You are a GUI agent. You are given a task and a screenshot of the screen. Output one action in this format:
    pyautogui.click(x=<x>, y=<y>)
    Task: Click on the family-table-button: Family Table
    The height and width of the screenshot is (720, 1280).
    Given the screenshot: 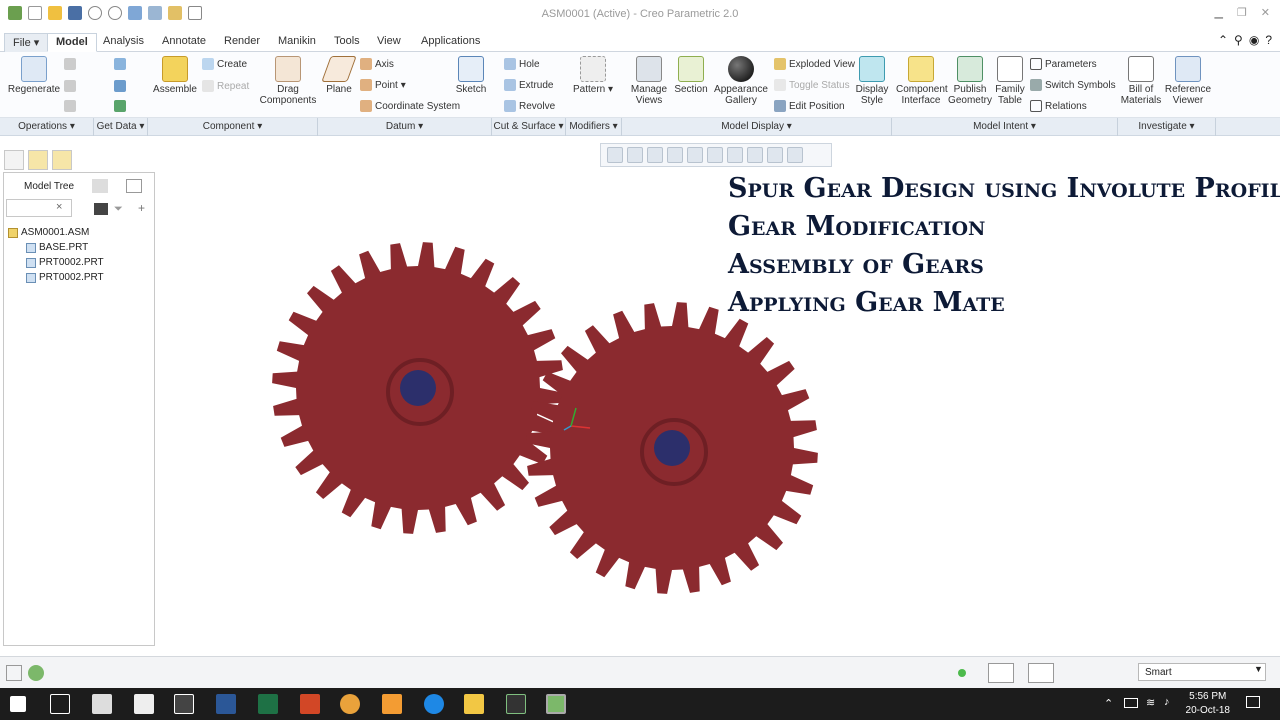 What is the action you would take?
    pyautogui.click(x=1010, y=81)
    